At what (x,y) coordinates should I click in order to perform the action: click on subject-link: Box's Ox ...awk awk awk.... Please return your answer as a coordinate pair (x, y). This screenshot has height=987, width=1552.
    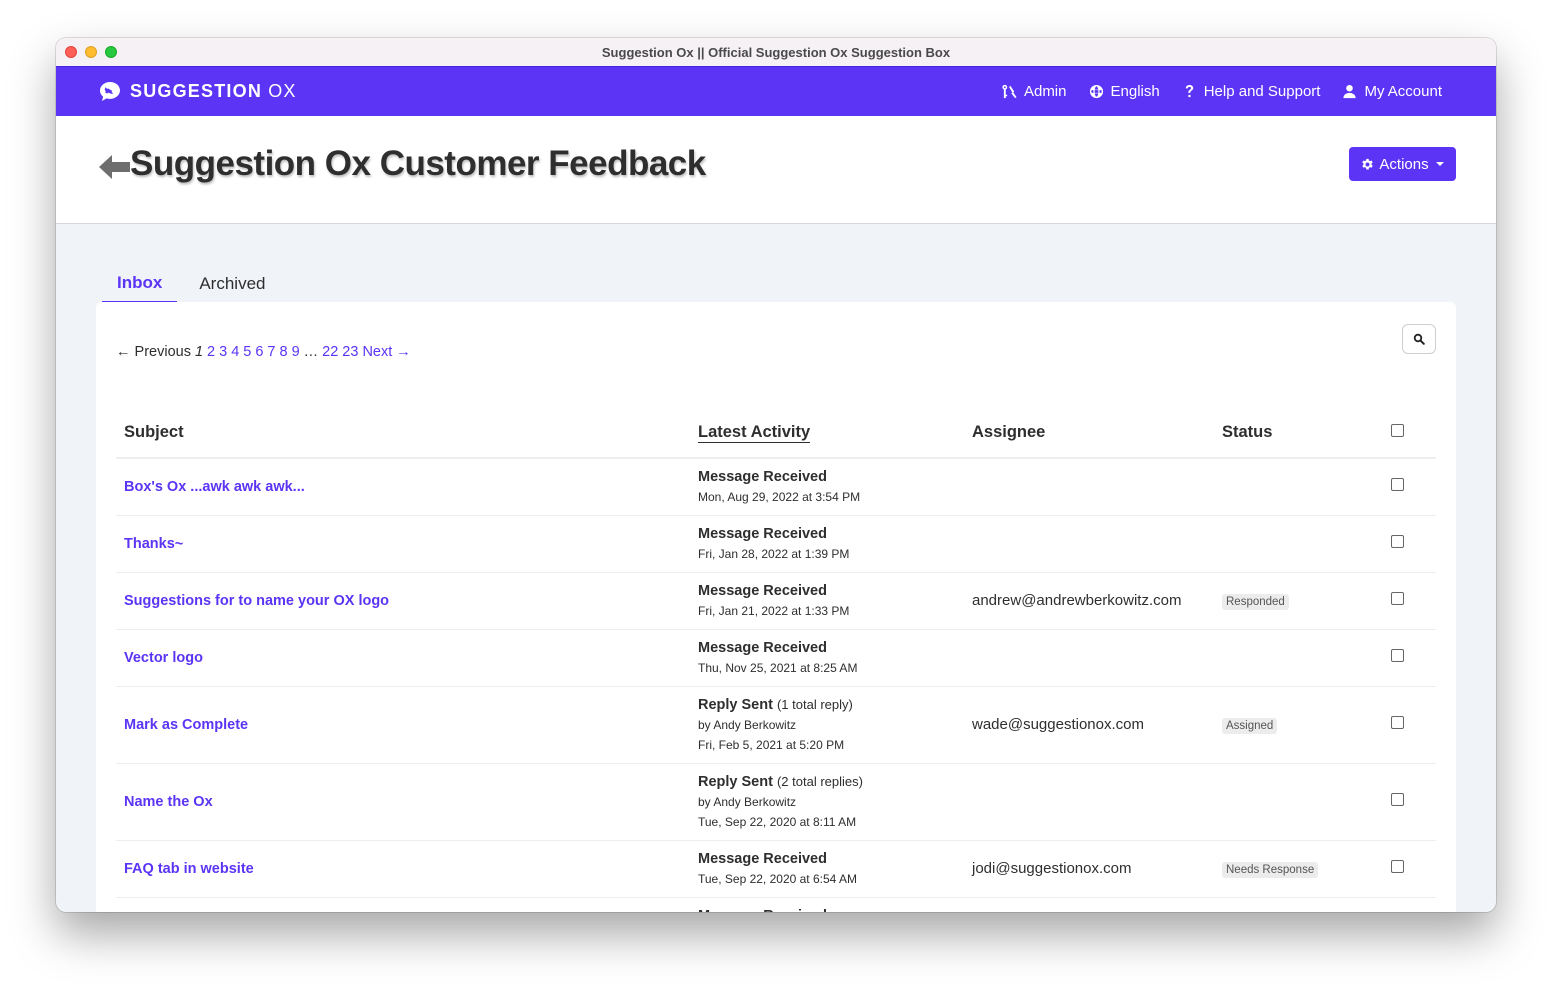
    Looking at the image, I should click on (214, 487).